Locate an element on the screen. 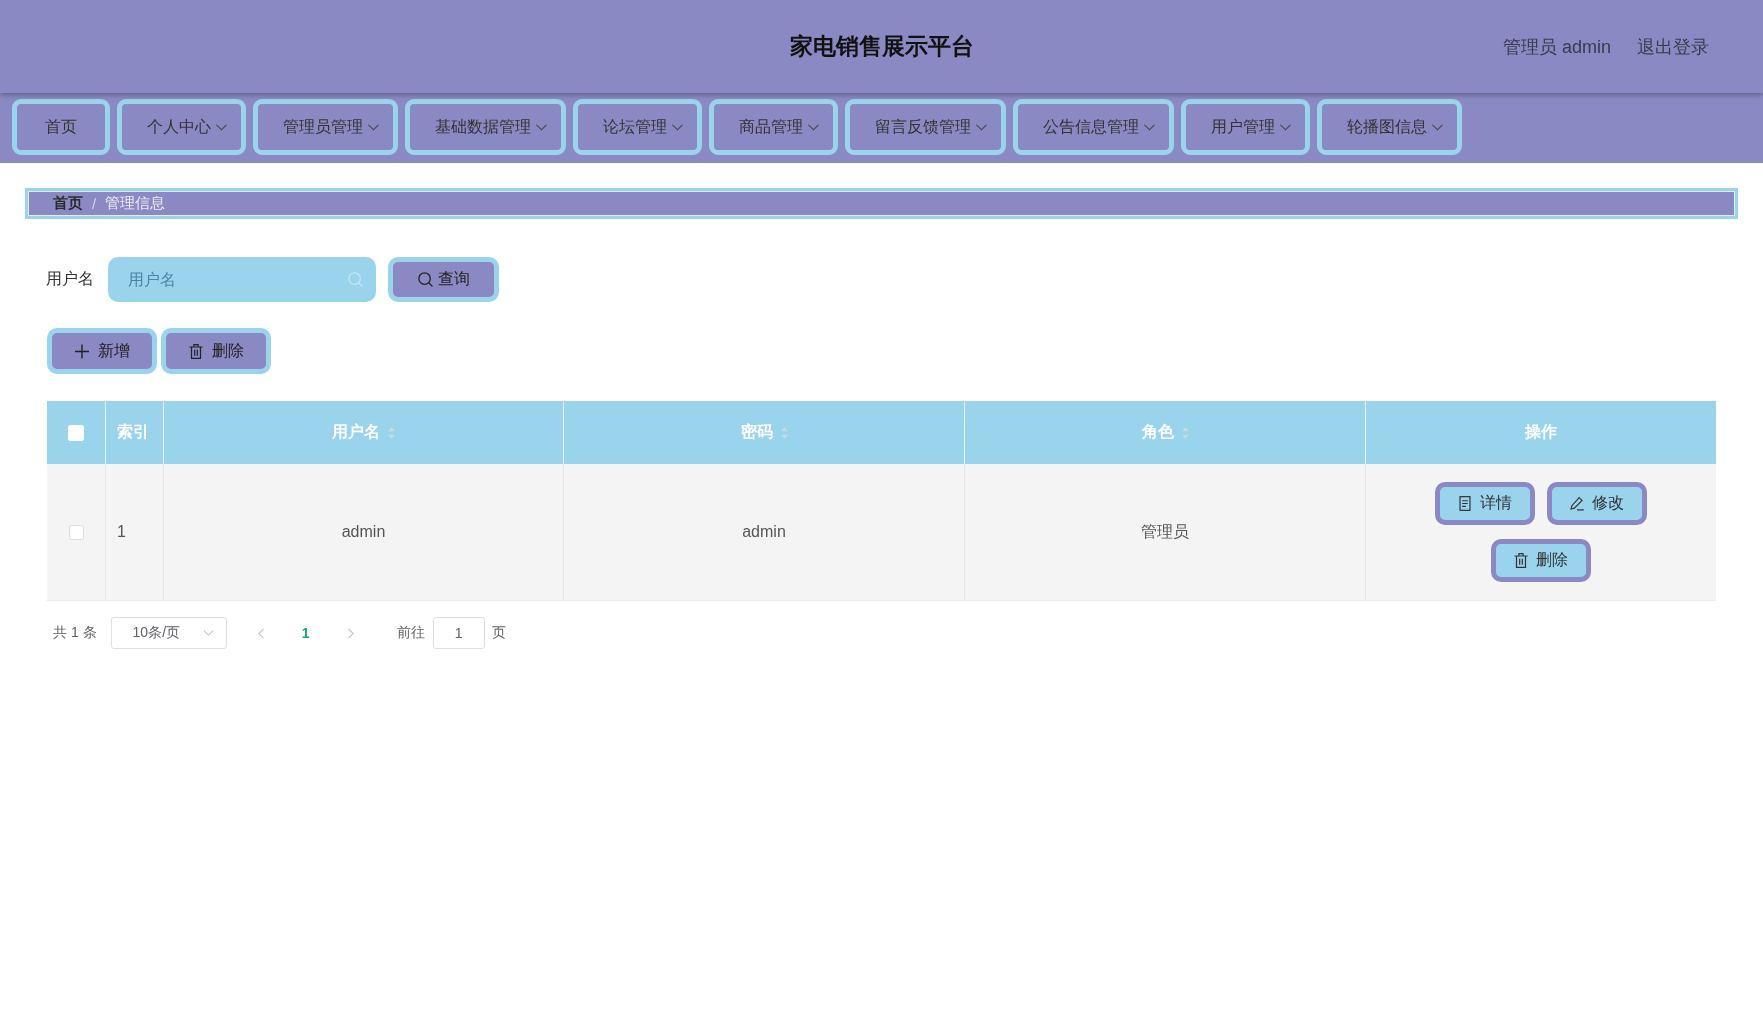  page-size-select: 10条/页 is located at coordinates (168, 633).